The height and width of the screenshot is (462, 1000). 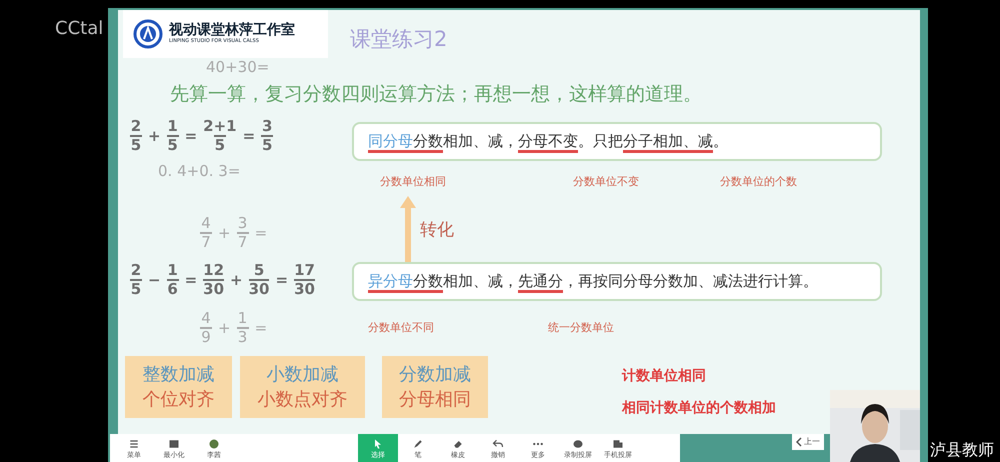 I want to click on up-arrow, so click(x=408, y=229).